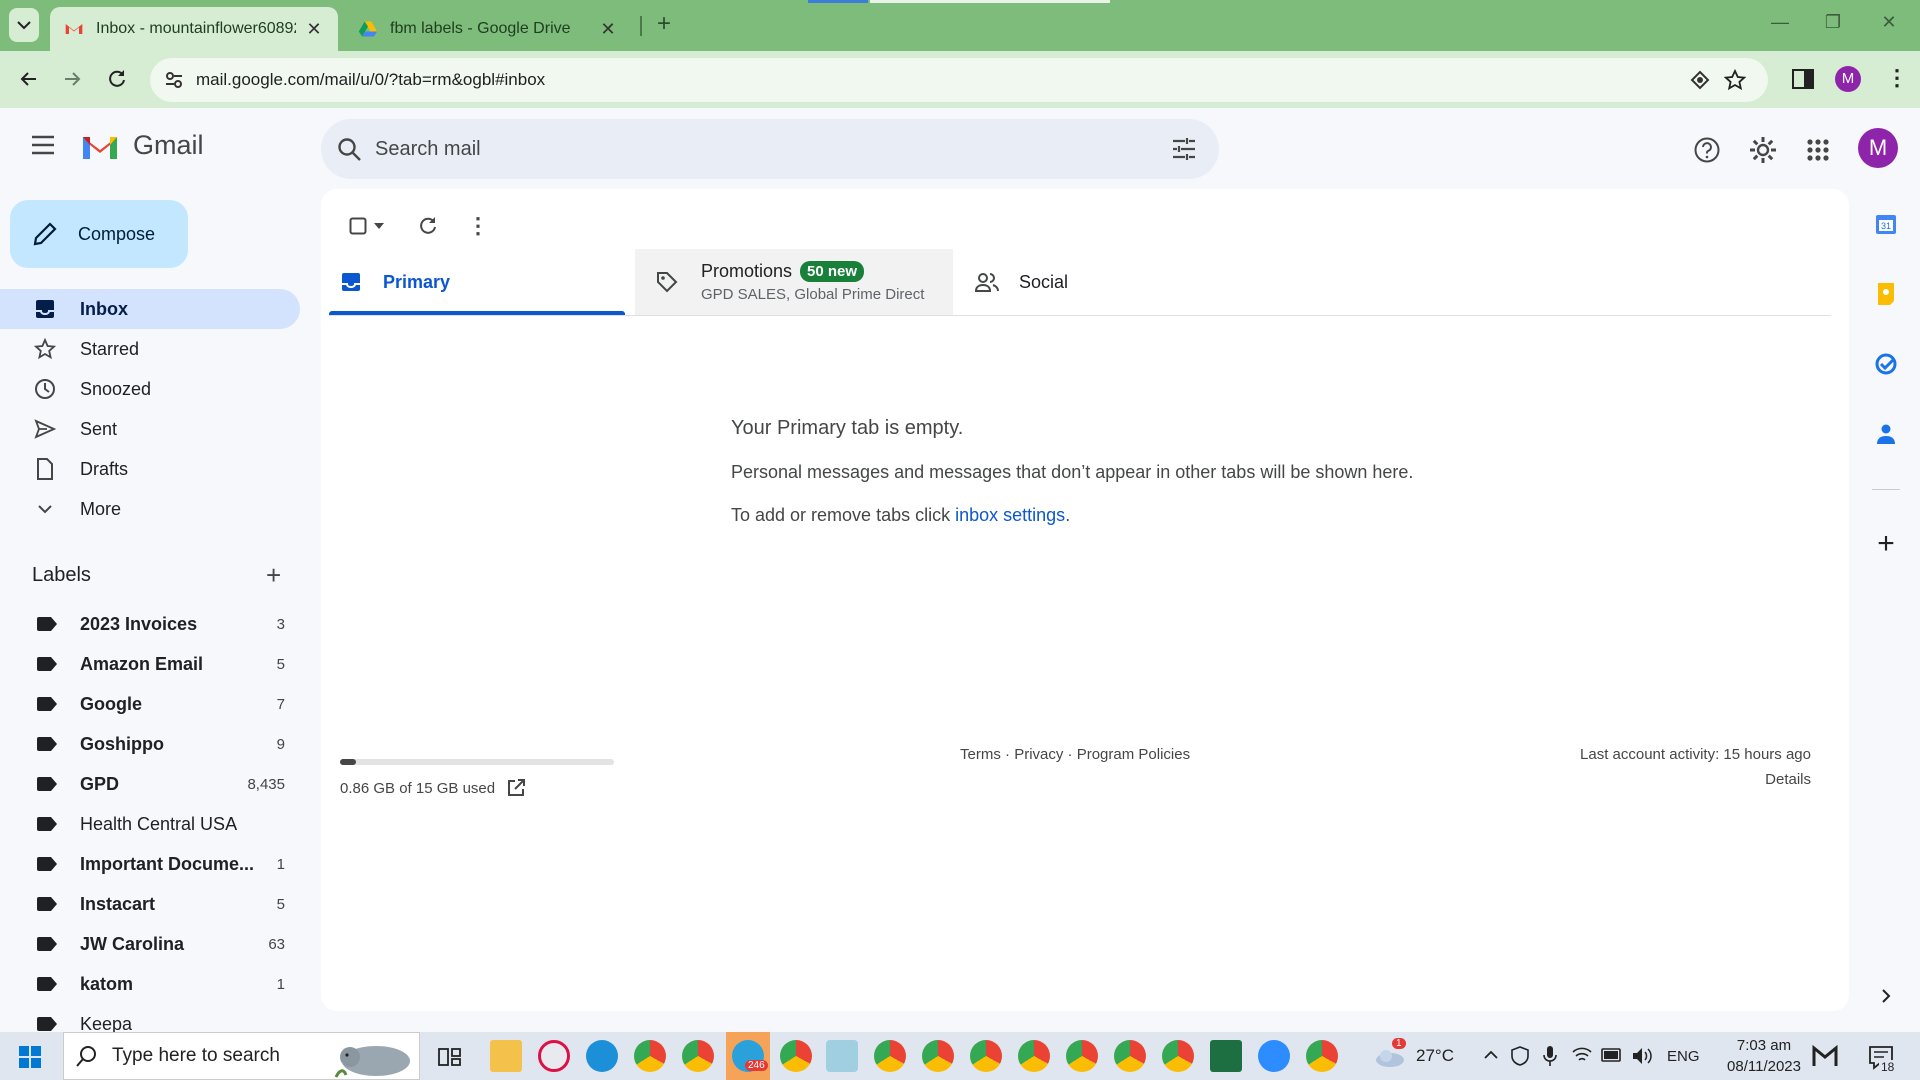 The width and height of the screenshot is (1920, 1080). What do you see at coordinates (1683, 1056) in the screenshot?
I see `language-indicator: ENG` at bounding box center [1683, 1056].